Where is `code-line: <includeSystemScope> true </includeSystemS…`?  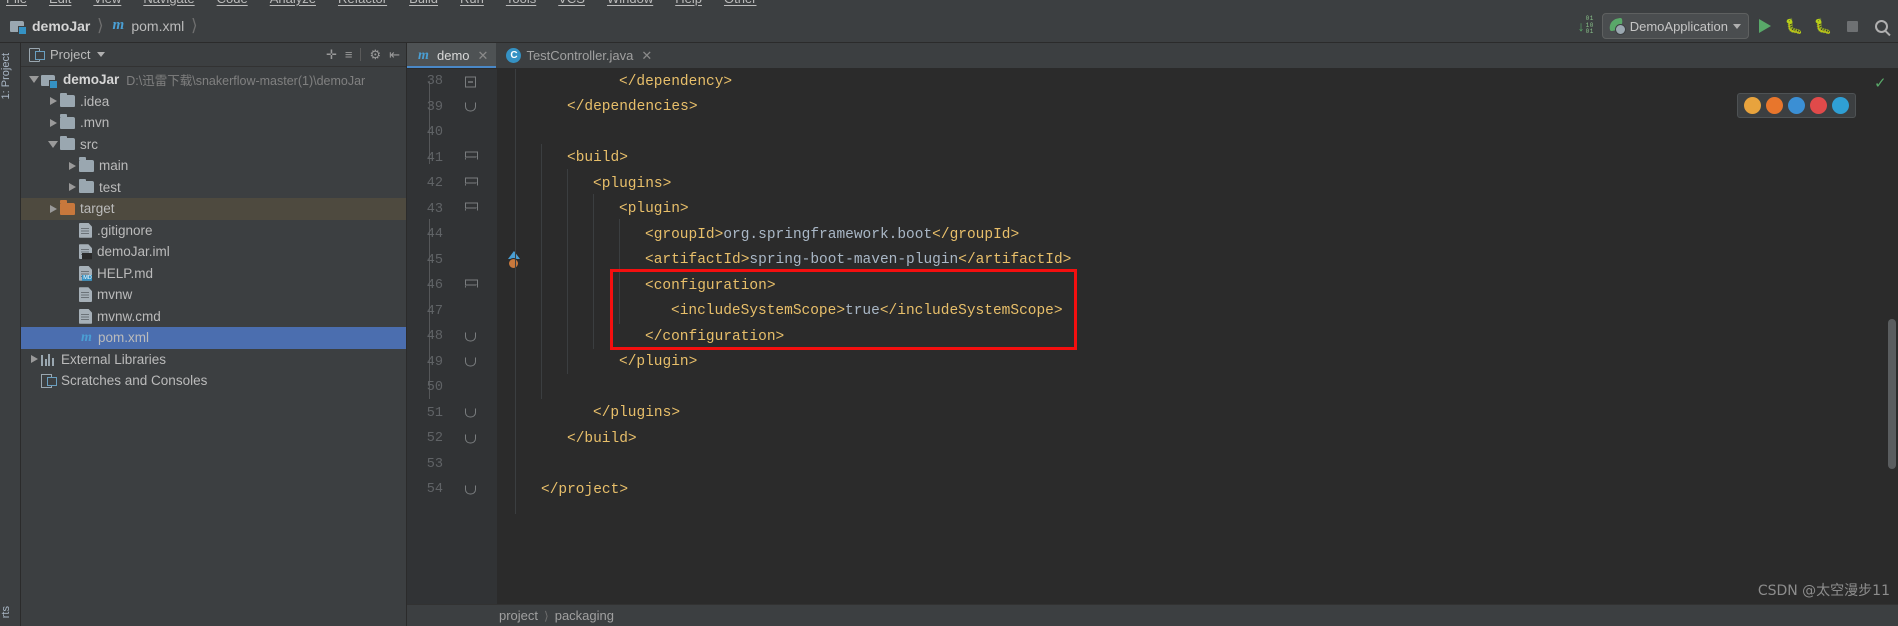 code-line: <includeSystemScope> true </includeSystemS… is located at coordinates (780, 312).